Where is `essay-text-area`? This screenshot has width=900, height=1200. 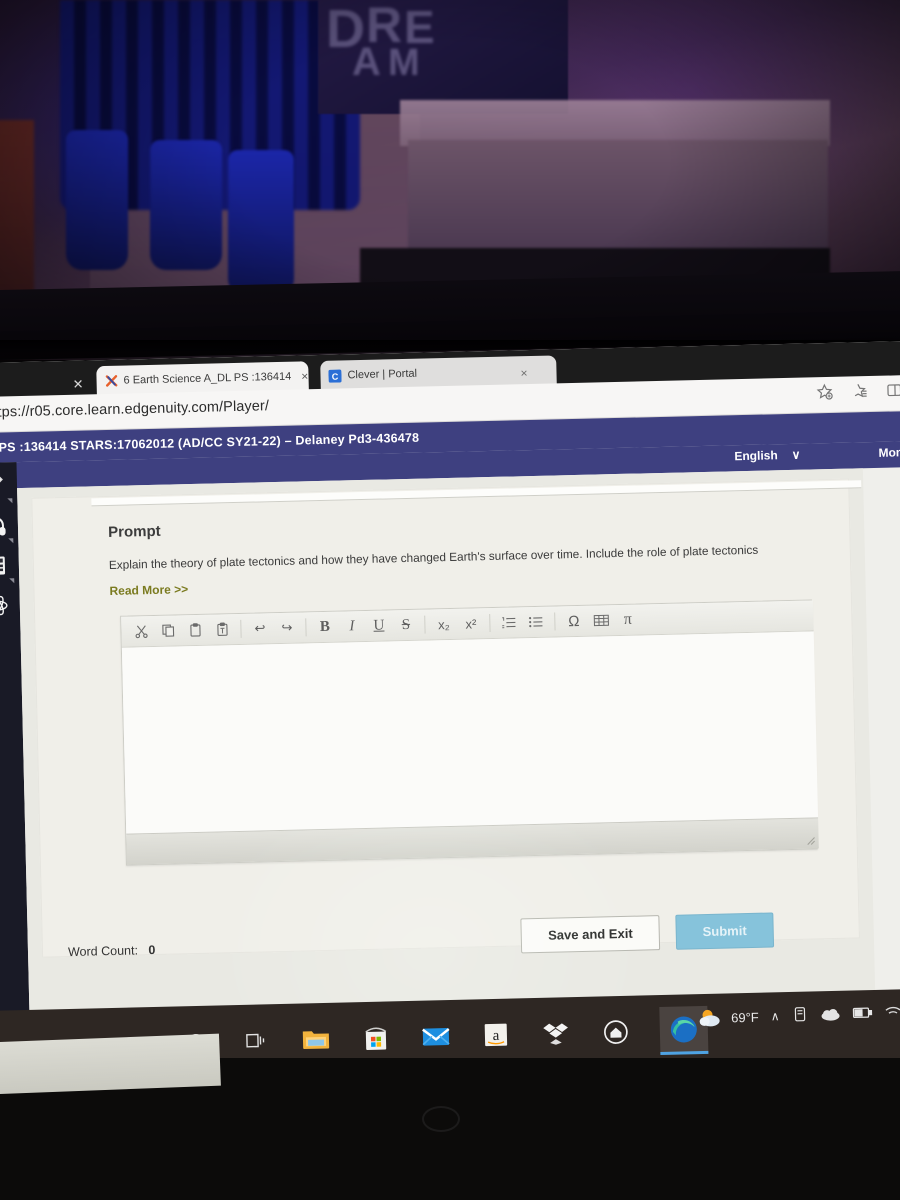 essay-text-area is located at coordinates (470, 733).